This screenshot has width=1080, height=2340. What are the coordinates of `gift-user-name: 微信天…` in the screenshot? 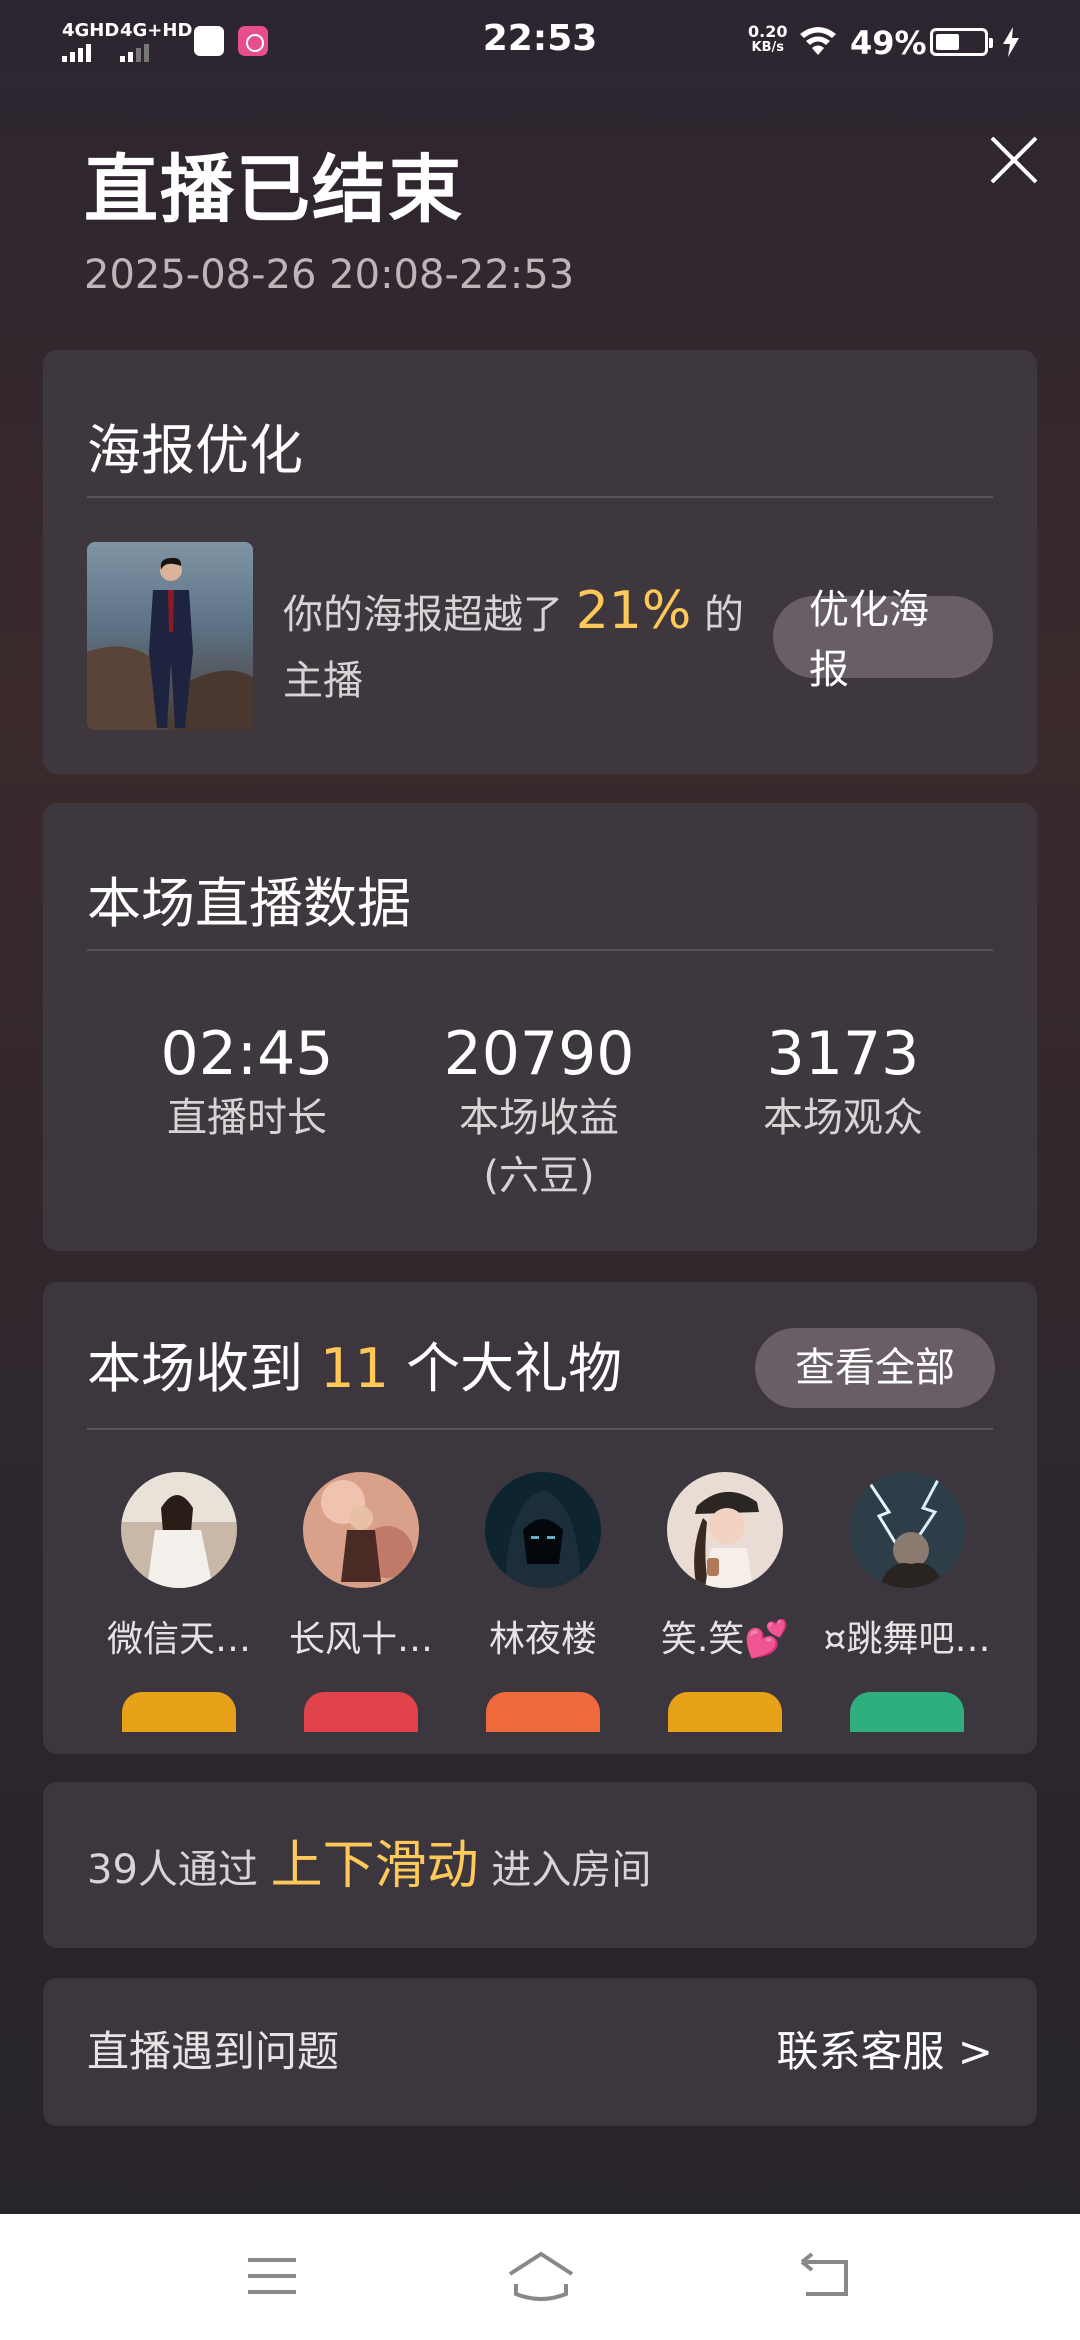 It's located at (178, 1639).